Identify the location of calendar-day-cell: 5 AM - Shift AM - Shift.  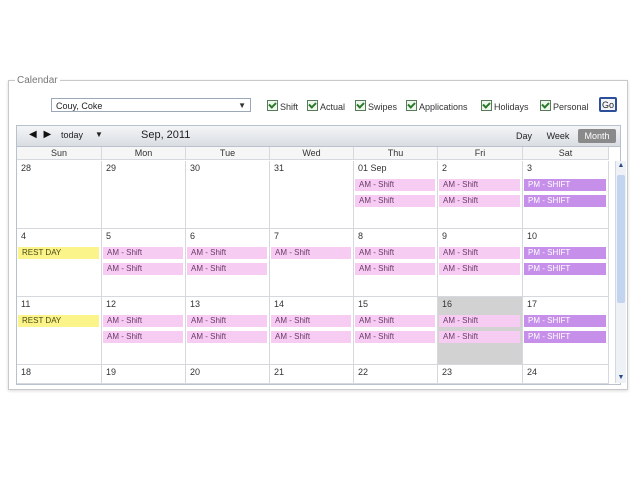
(144, 263).